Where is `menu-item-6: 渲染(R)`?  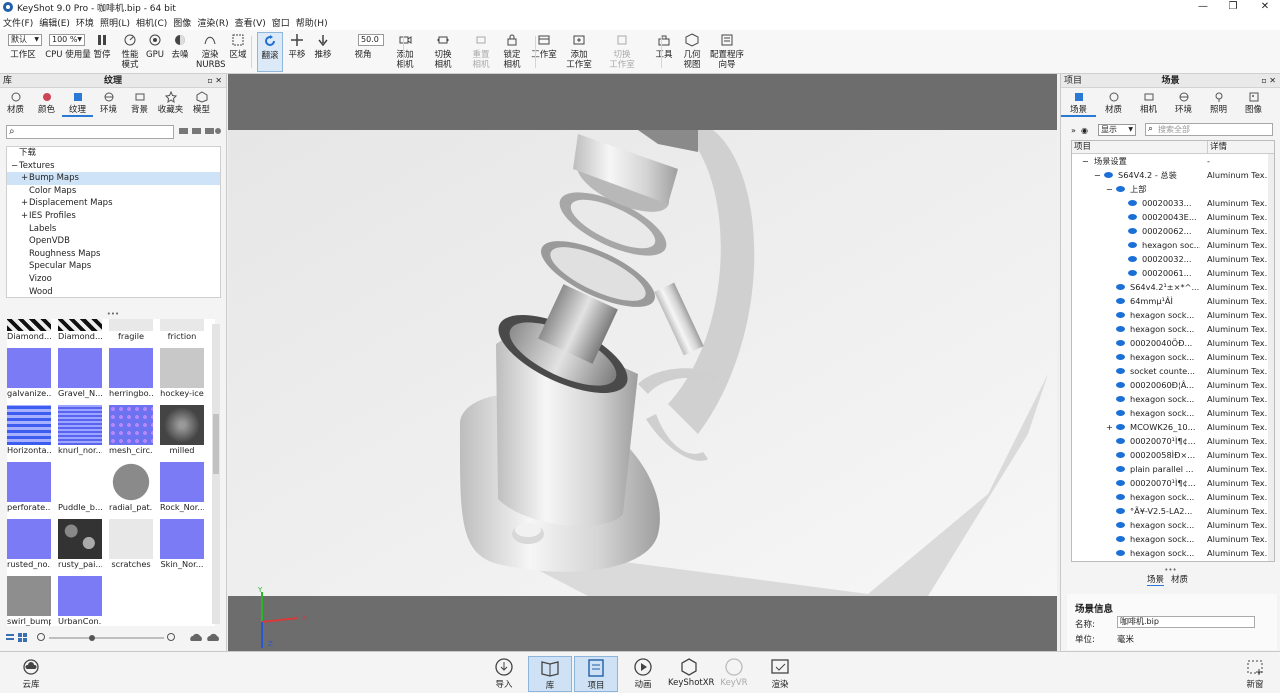 menu-item-6: 渲染(R) is located at coordinates (212, 22).